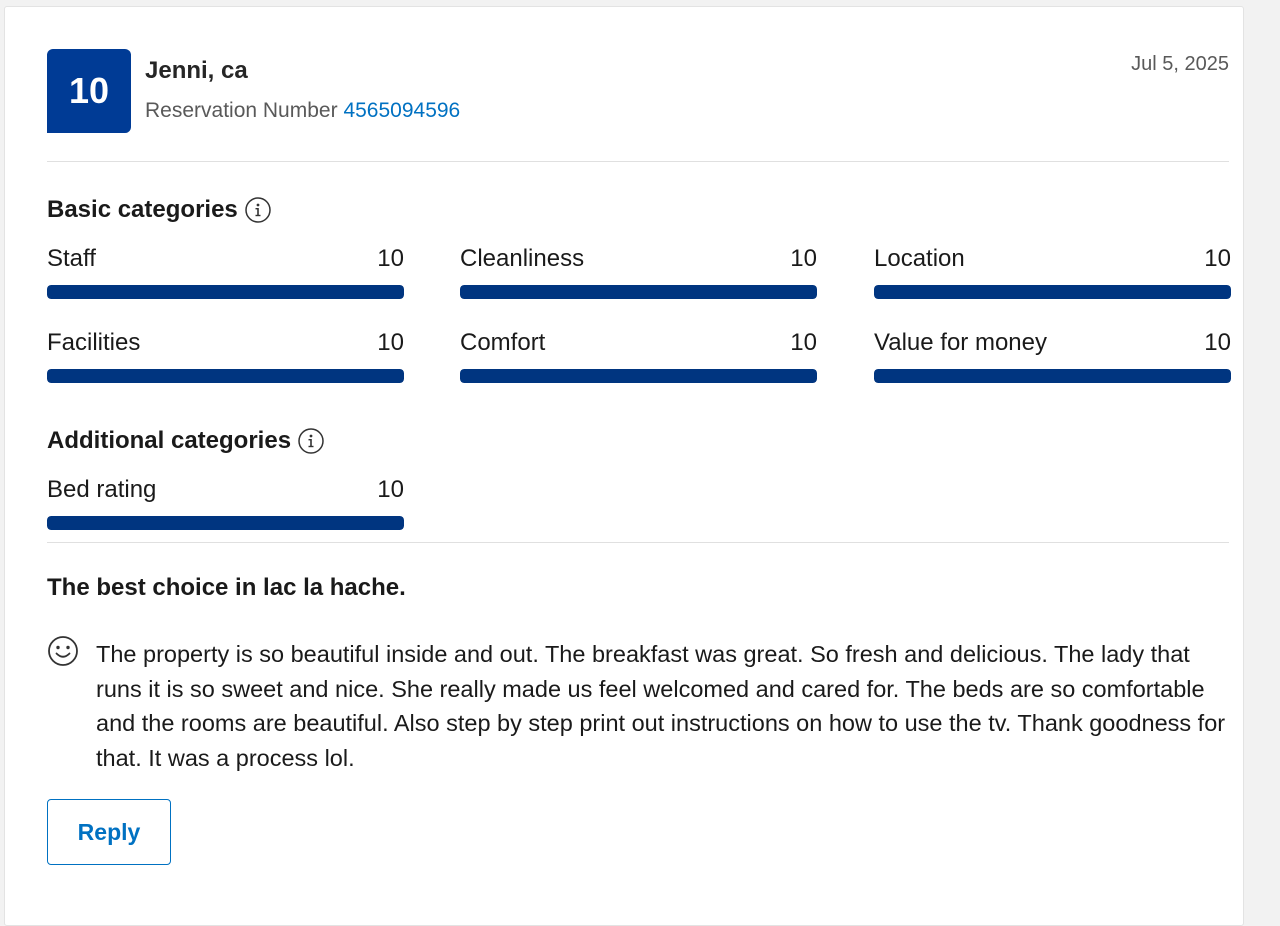  What do you see at coordinates (169, 440) in the screenshot?
I see `additional-categories-title: Additional categories` at bounding box center [169, 440].